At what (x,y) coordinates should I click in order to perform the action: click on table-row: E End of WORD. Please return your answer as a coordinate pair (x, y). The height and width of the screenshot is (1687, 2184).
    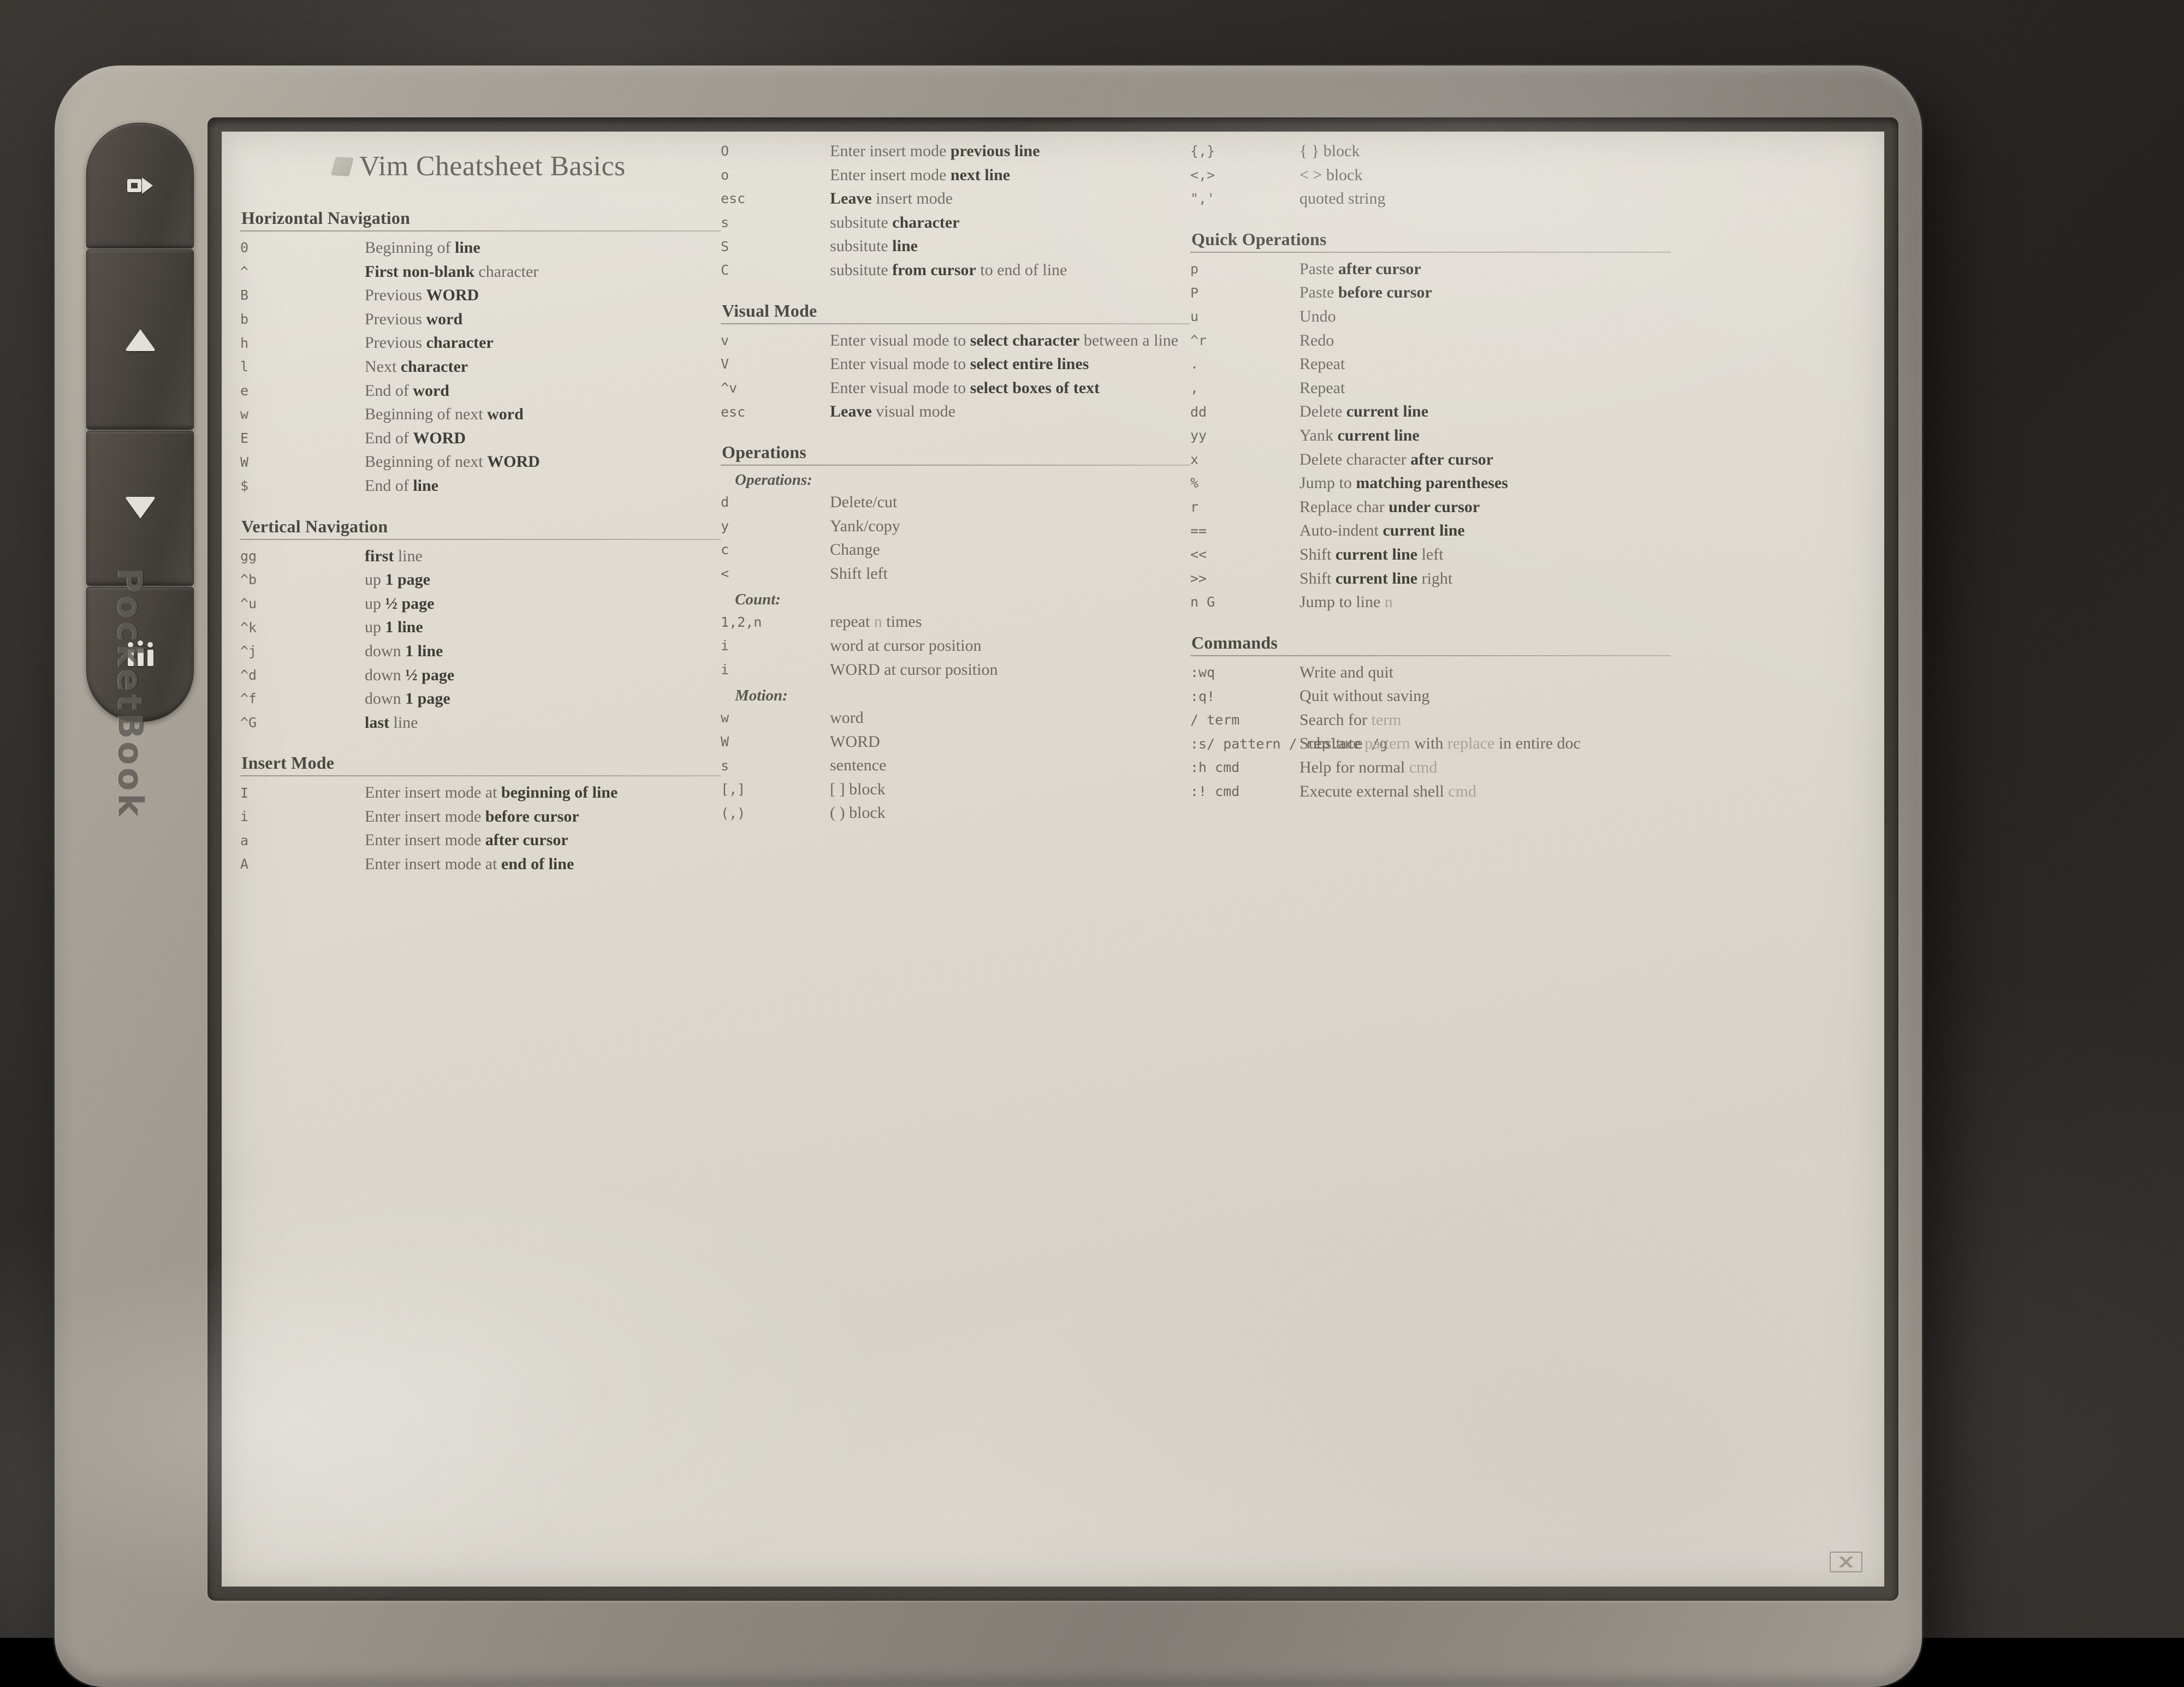
    Looking at the image, I should click on (480, 438).